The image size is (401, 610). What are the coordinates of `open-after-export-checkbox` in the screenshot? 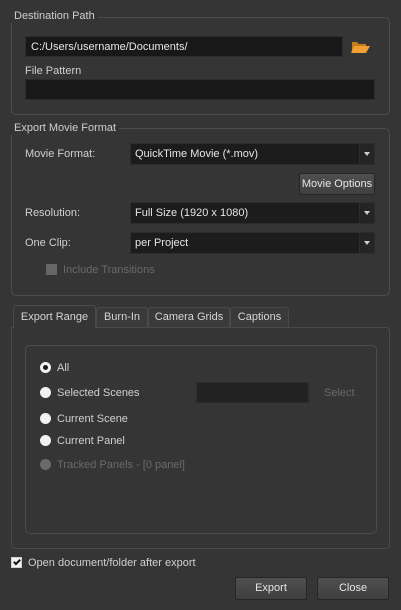 It's located at (16, 562).